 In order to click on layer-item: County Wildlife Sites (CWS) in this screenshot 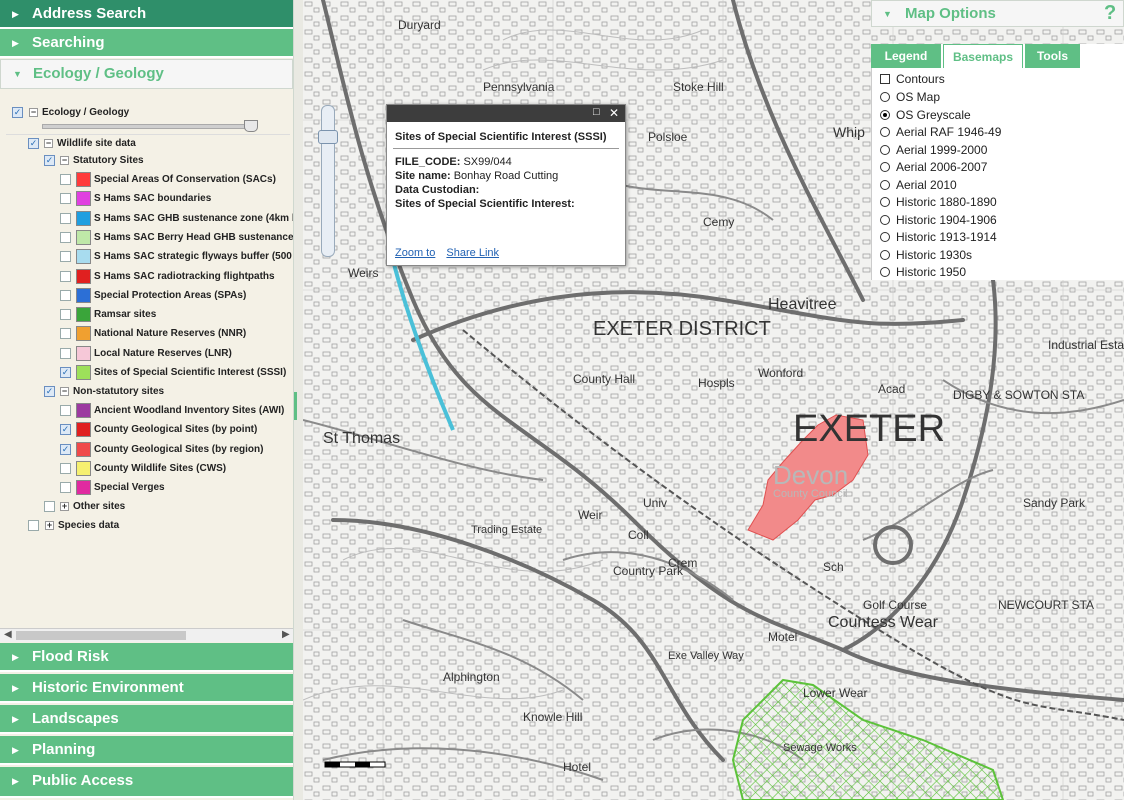, I will do `click(176, 469)`.